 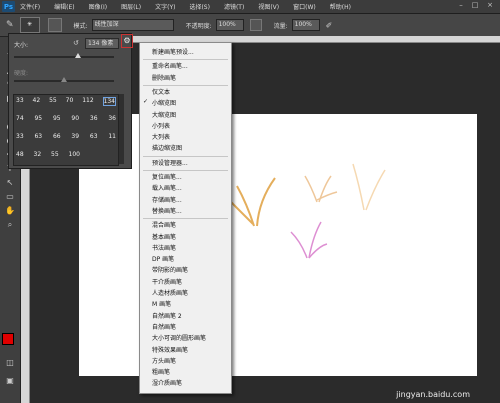 I want to click on size-slider-handle, so click(x=78, y=55).